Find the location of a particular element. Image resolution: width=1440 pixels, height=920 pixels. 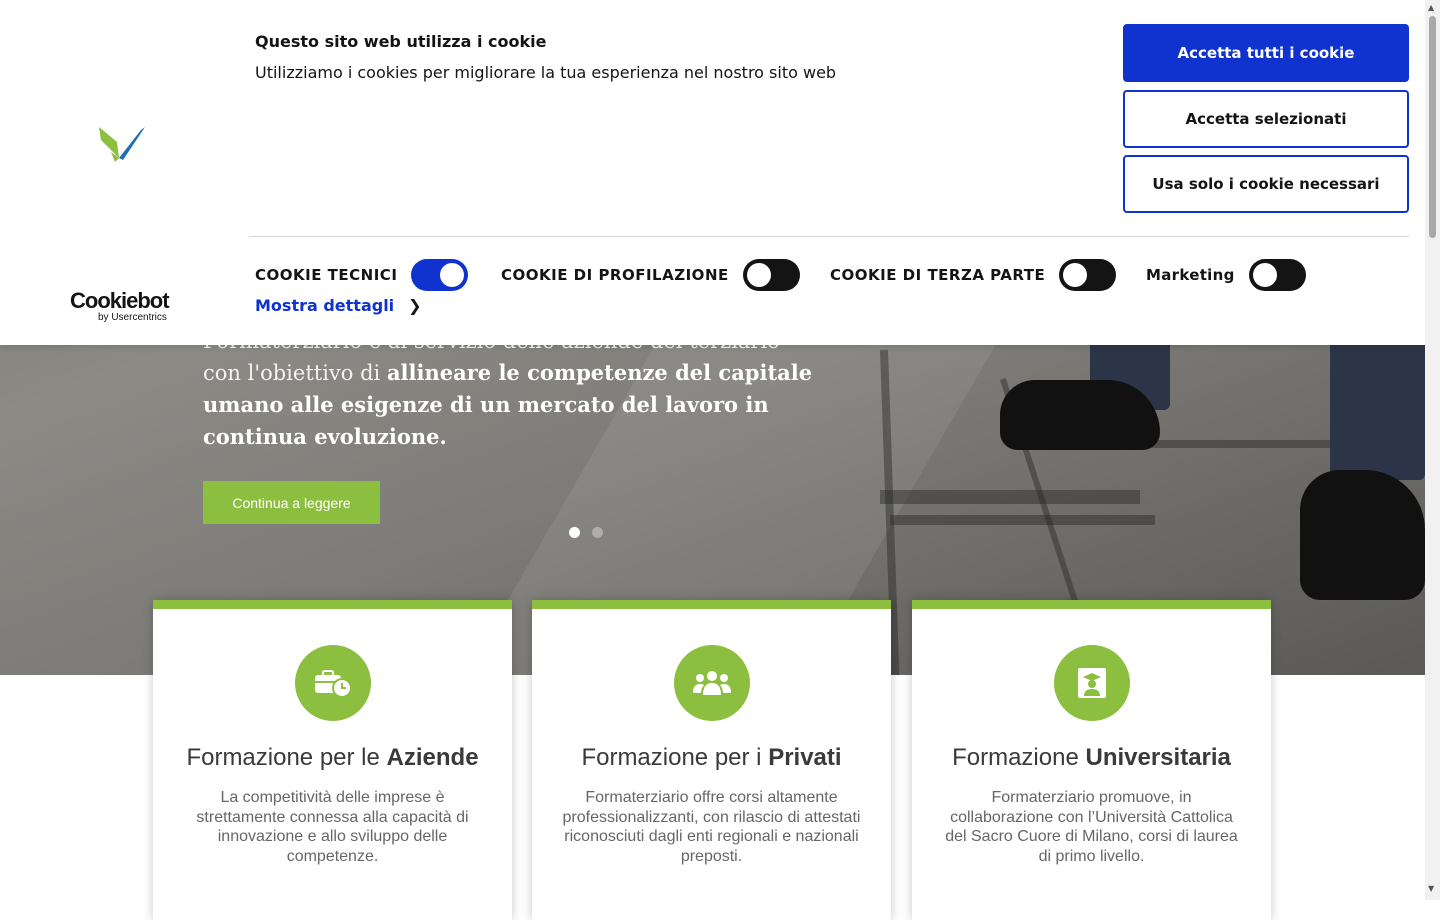

brand-logo-icon is located at coordinates (122, 144).